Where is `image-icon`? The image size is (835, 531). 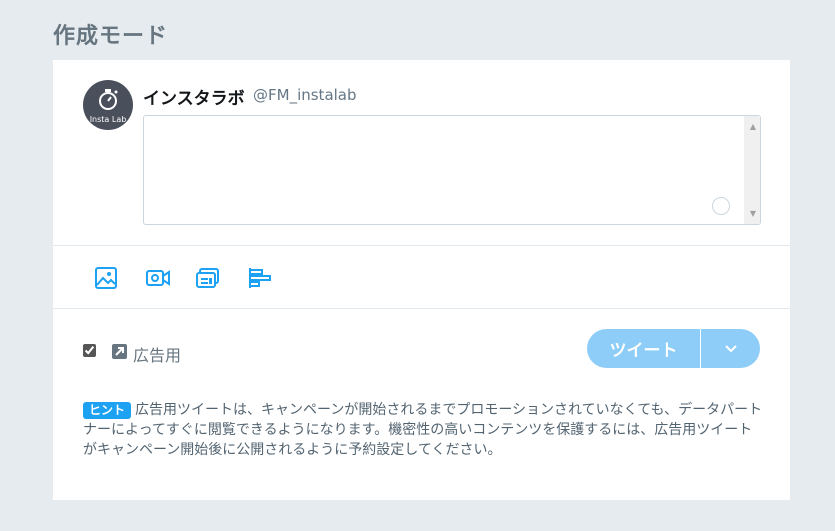
image-icon is located at coordinates (106, 278).